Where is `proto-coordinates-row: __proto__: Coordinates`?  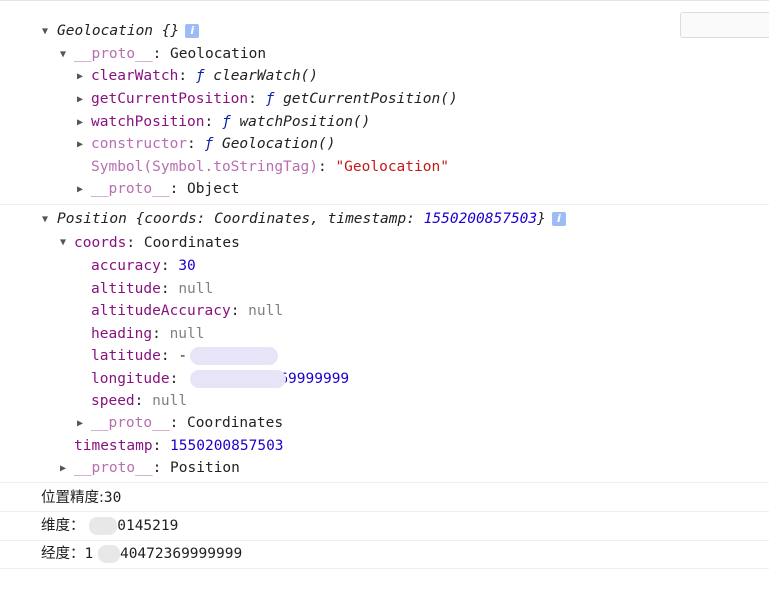 proto-coordinates-row: __proto__: Coordinates is located at coordinates (187, 423).